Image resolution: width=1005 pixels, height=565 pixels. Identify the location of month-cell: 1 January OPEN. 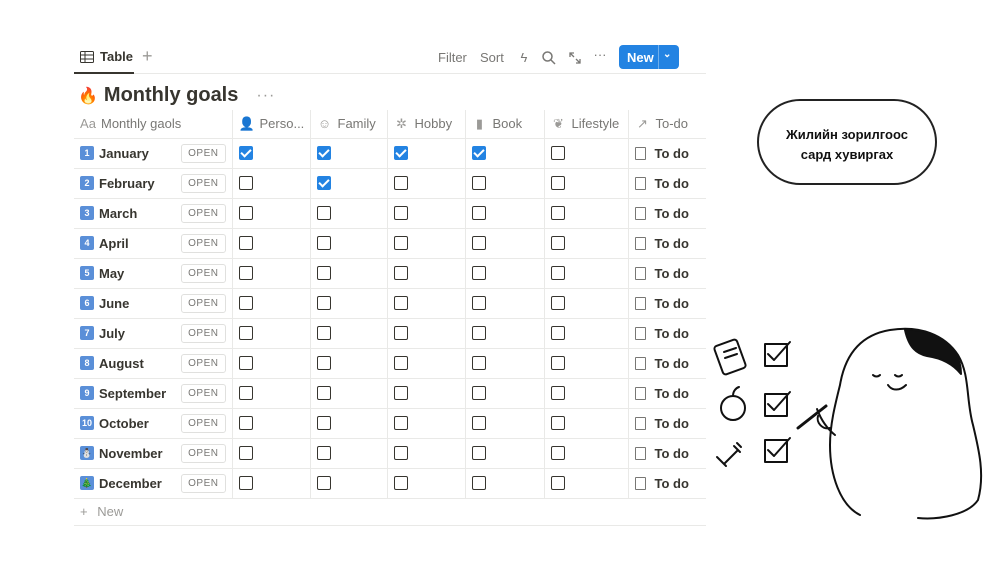
(153, 153).